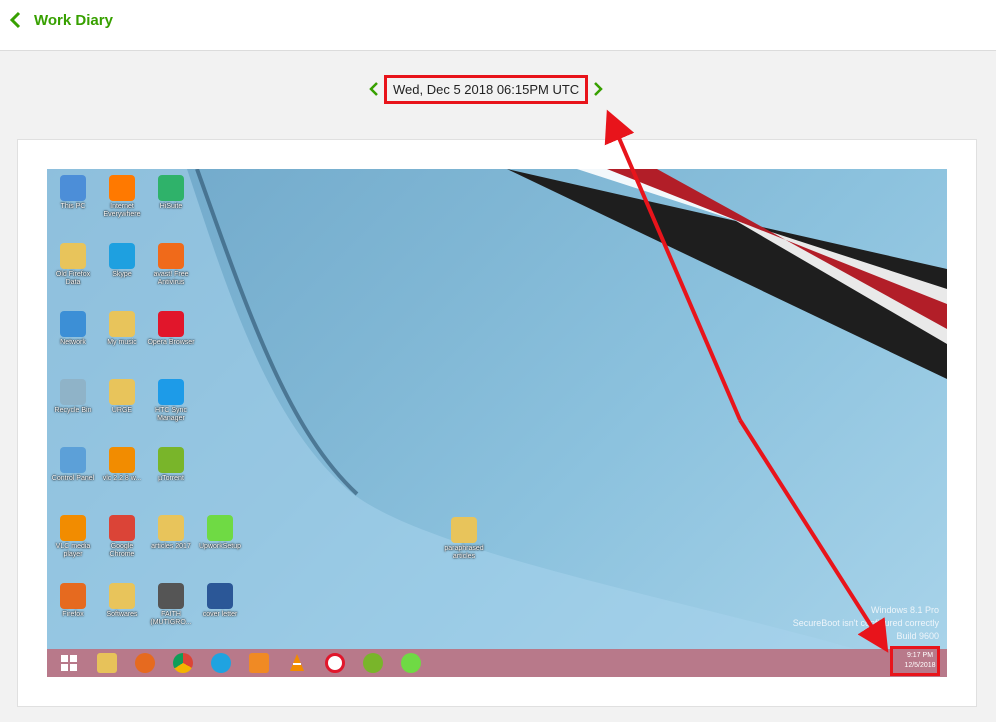  I want to click on network-icon, so click(73, 324).